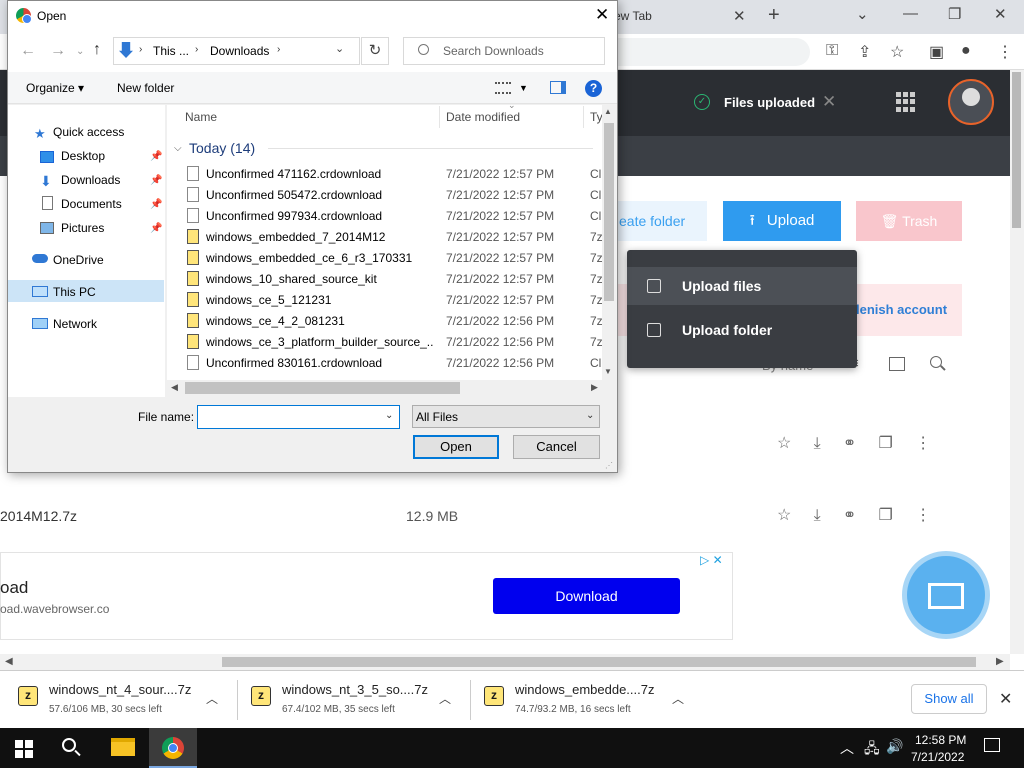 The image size is (1024, 768). I want to click on bookmark-star-icon: ☆, so click(897, 52).